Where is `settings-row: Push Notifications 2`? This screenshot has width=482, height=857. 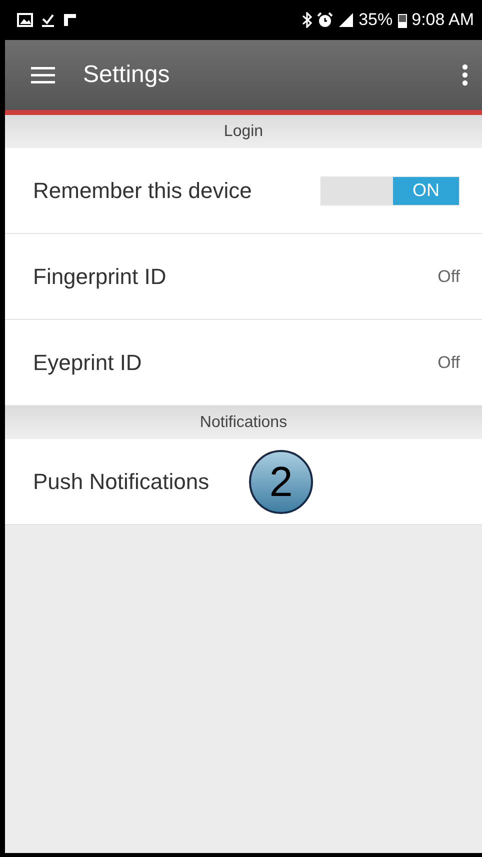
settings-row: Push Notifications 2 is located at coordinates (243, 482).